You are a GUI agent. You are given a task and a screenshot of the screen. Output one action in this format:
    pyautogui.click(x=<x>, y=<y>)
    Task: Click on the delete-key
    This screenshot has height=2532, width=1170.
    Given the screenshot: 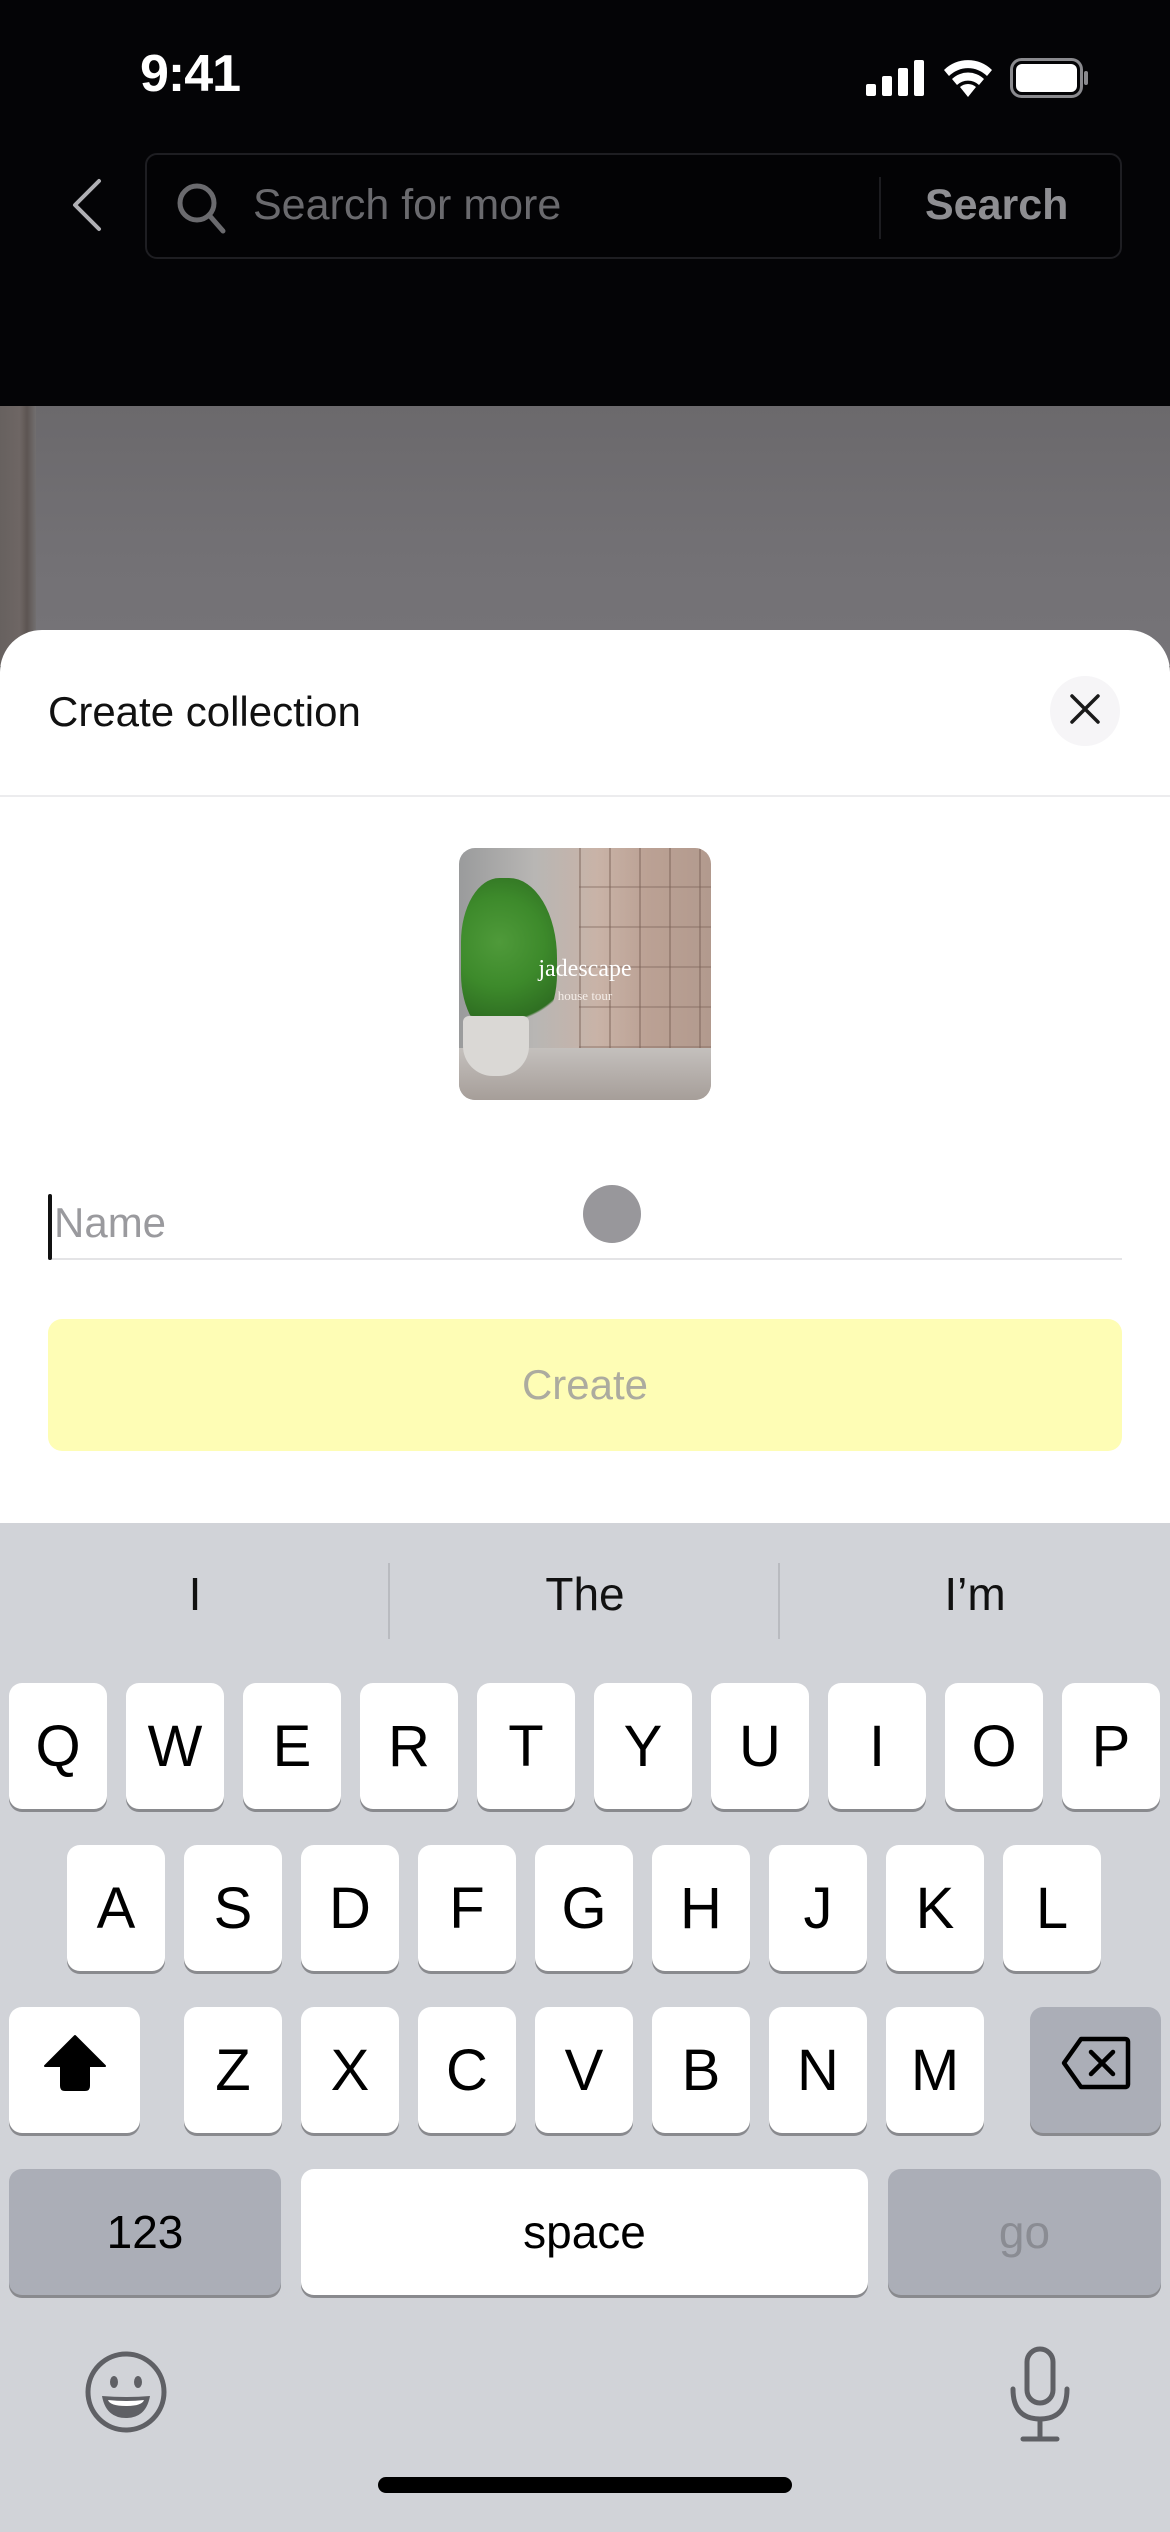 What is the action you would take?
    pyautogui.click(x=1095, y=2070)
    